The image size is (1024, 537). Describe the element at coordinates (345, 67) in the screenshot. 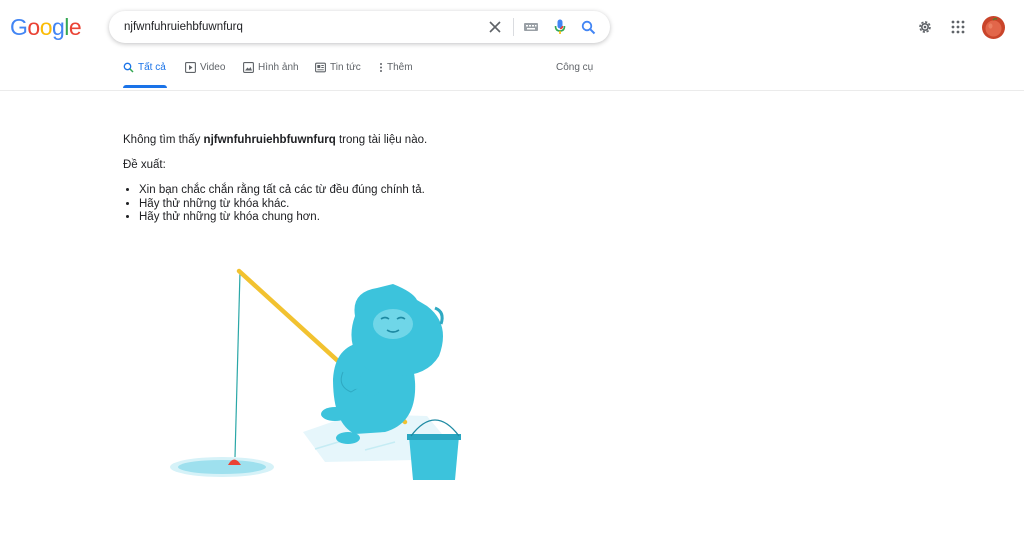

I see `tab-label: Tin tức` at that location.